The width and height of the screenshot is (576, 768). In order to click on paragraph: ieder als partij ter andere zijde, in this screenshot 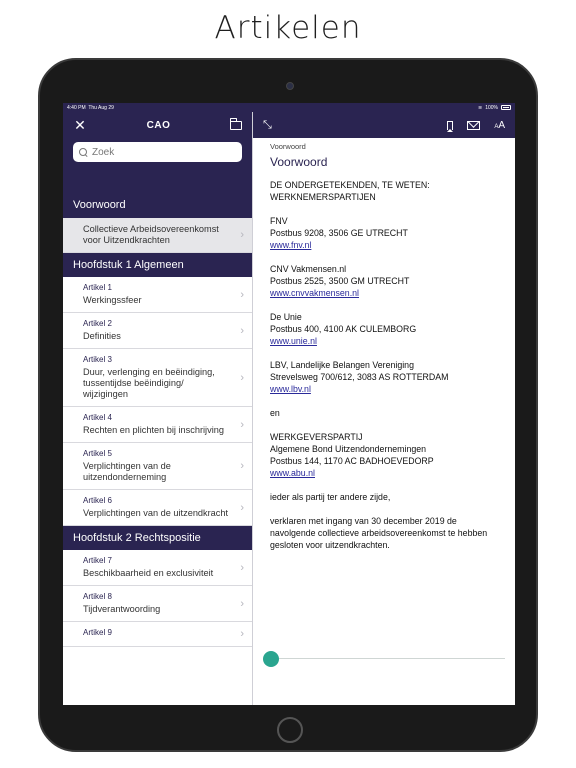, I will do `click(384, 497)`.